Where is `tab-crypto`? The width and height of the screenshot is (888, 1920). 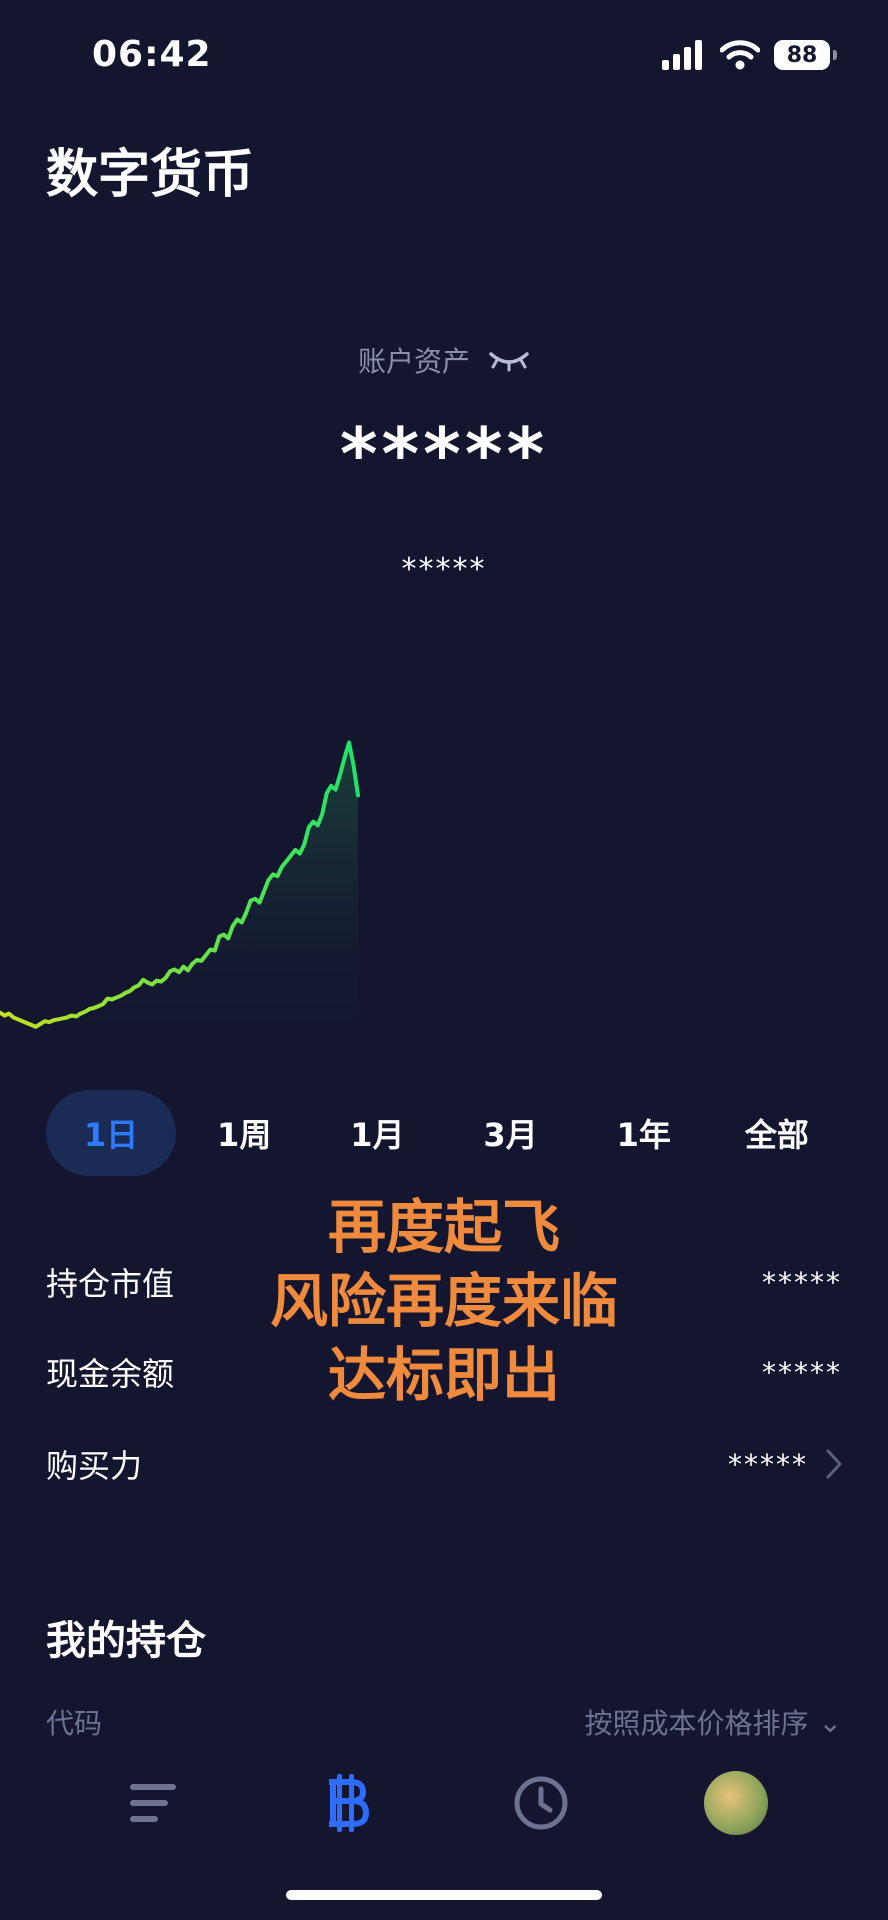
tab-crypto is located at coordinates (347, 1803).